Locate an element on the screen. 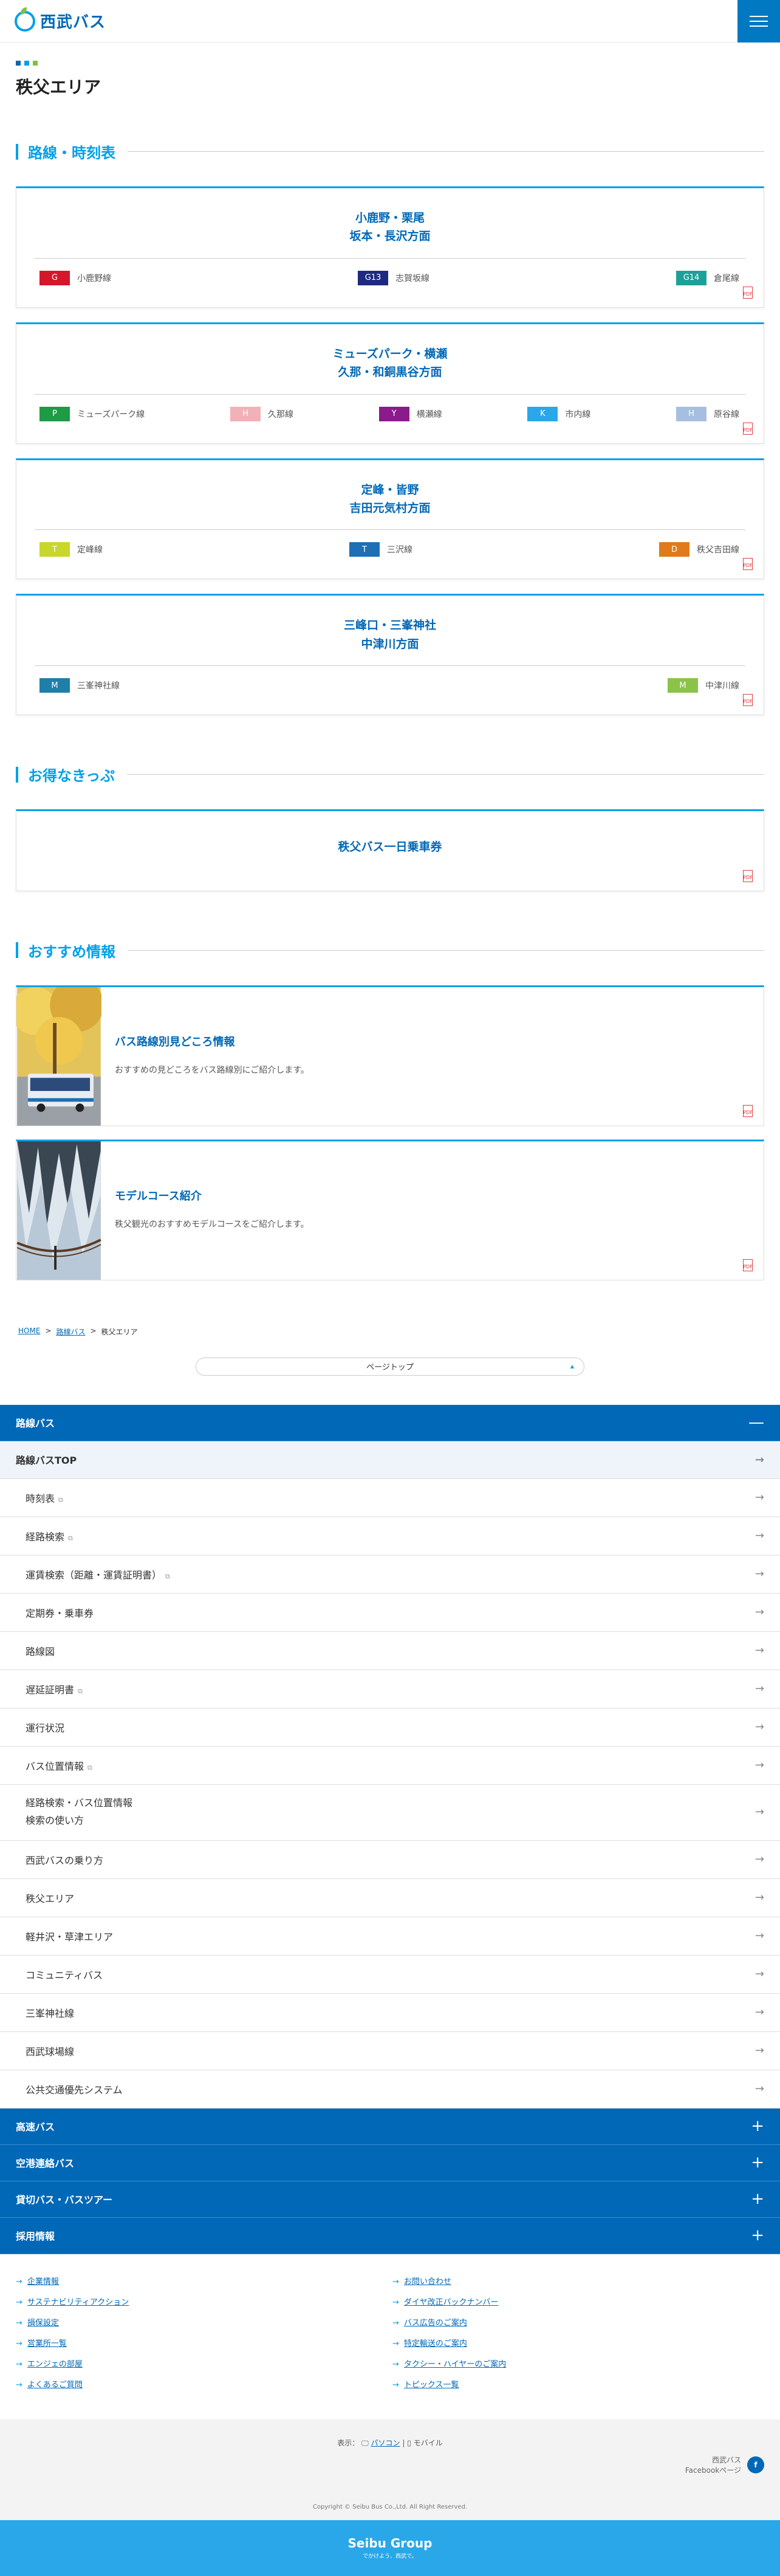 The image size is (780, 2576). footer-link-item: タクシー・ハイヤーのご案内 is located at coordinates (580, 2363).